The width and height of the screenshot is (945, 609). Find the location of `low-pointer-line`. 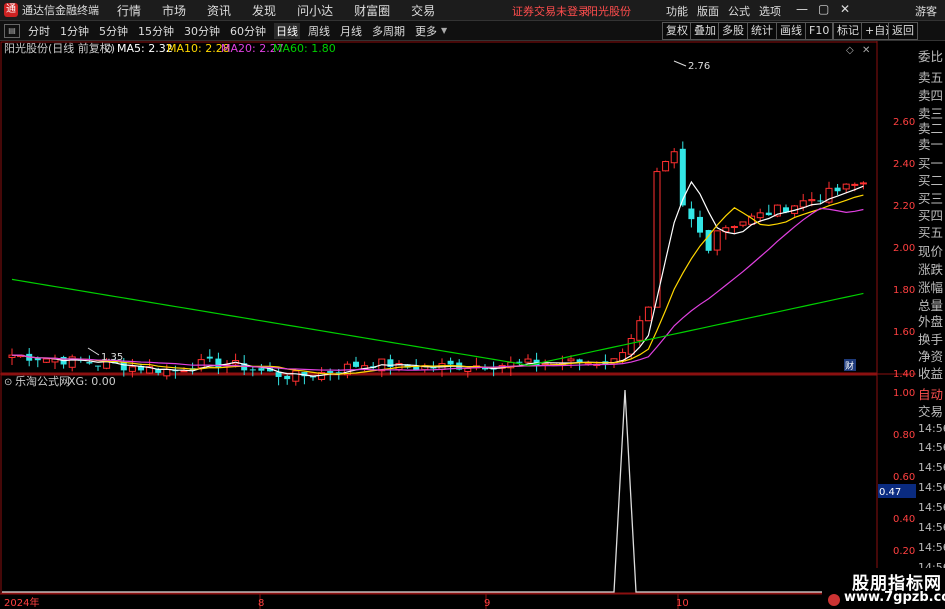

low-pointer-line is located at coordinates (93, 351).